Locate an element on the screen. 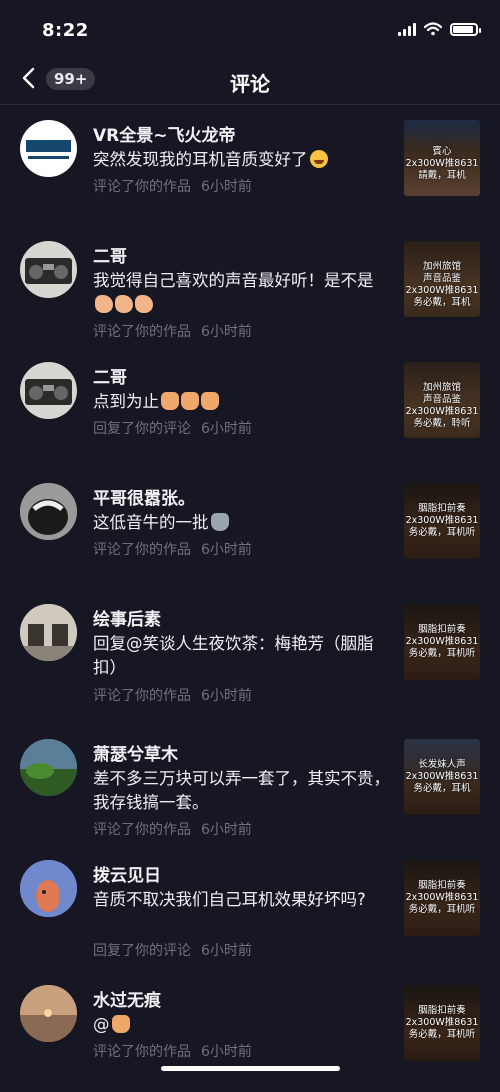  video-thumbnail: 长发妹人声 2x300W推8631 务必戴，耳机 is located at coordinates (442, 777).